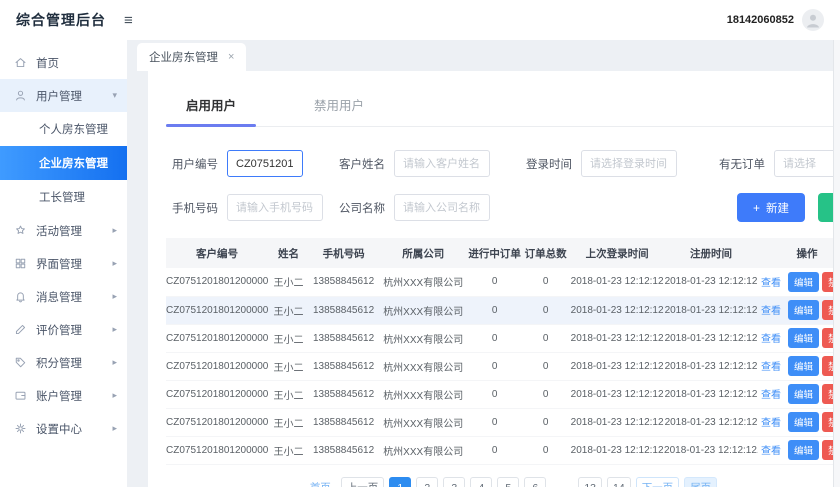 The image size is (840, 487). What do you see at coordinates (760, 20) in the screenshot?
I see `account-phone-number: 18142060852` at bounding box center [760, 20].